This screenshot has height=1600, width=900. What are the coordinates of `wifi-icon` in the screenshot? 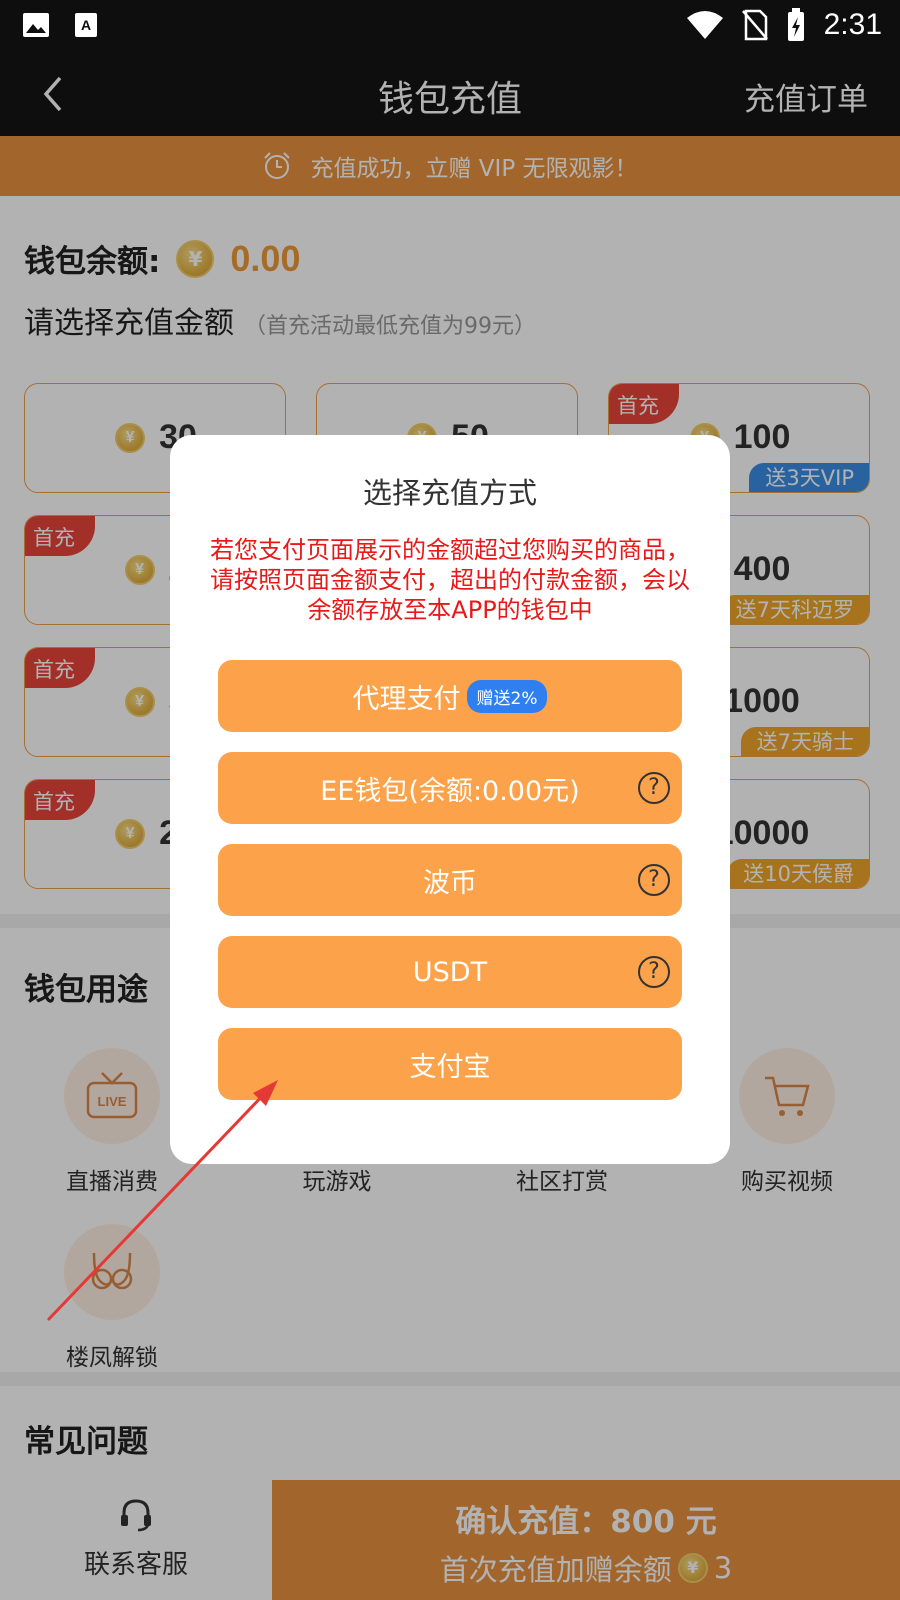 It's located at (704, 25).